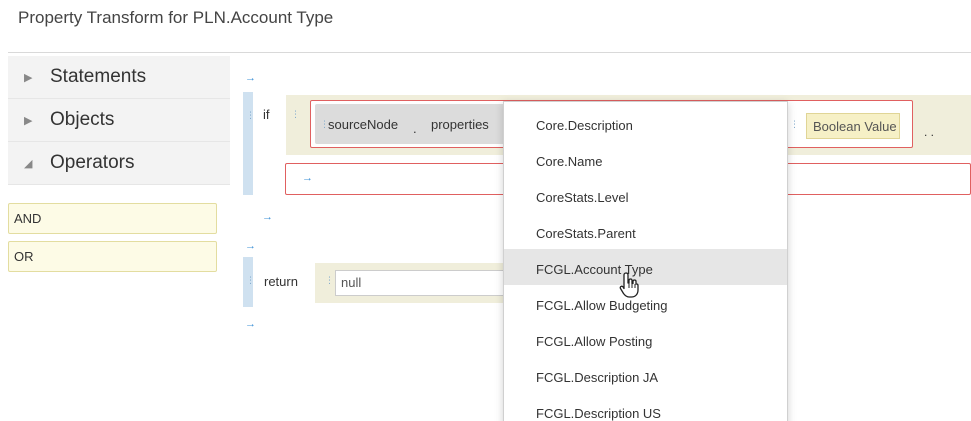 Image resolution: width=971 pixels, height=421 pixels. I want to click on more-members-dots: . ., so click(929, 132).